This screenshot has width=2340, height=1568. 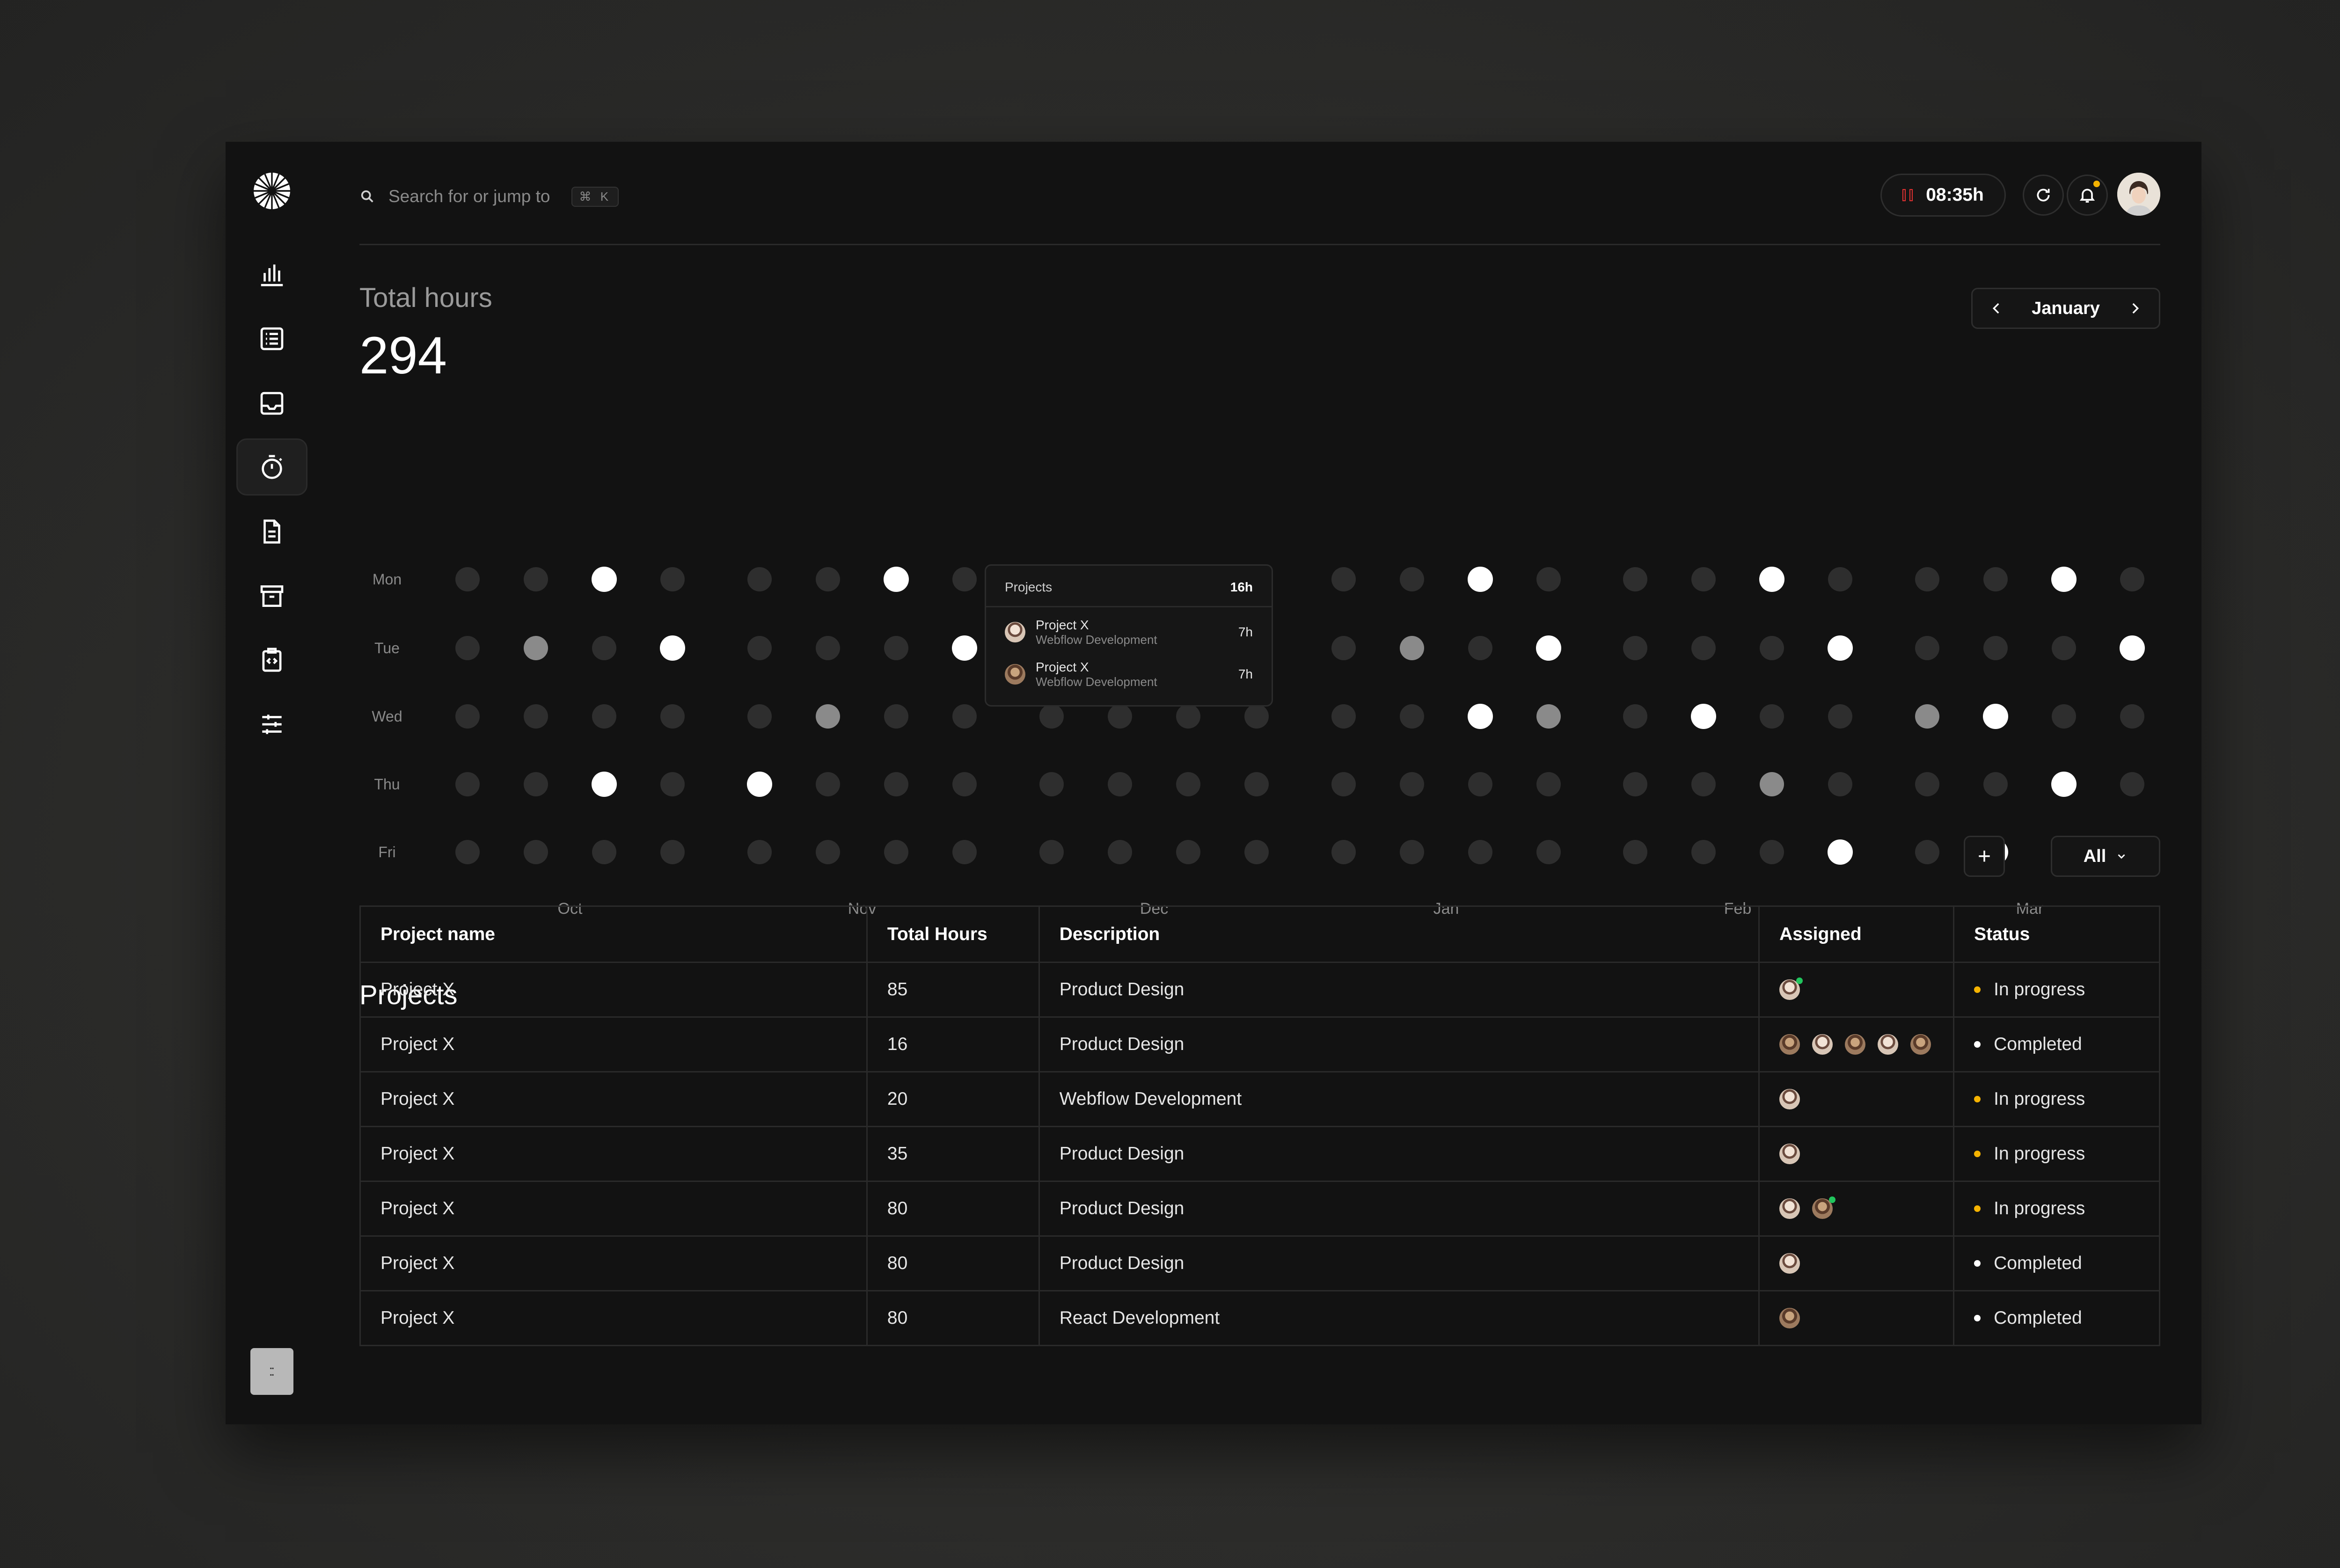 I want to click on user-avatar, so click(x=2138, y=194).